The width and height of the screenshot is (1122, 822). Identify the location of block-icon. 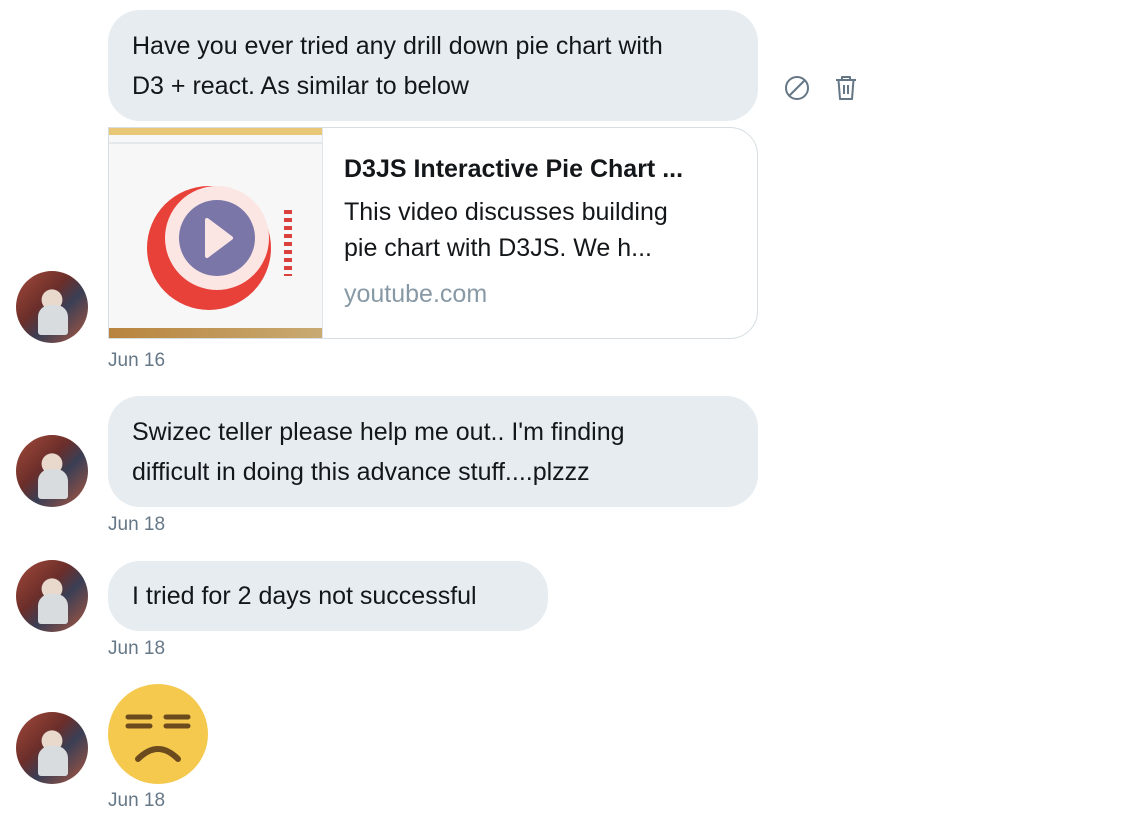
(797, 88).